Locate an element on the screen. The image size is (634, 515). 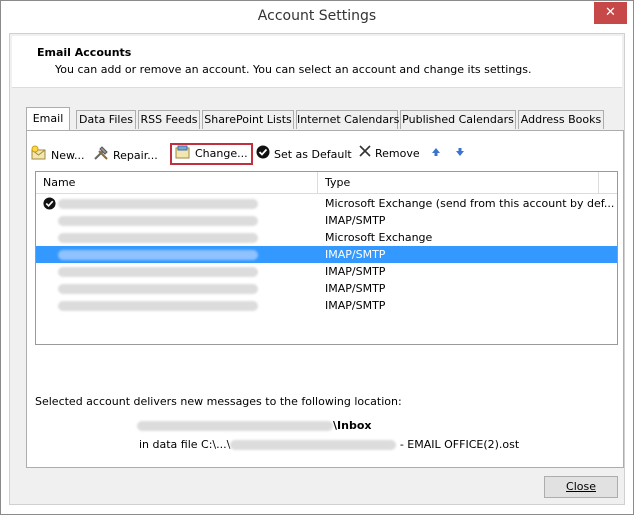
set-as-default-label: Set as Default is located at coordinates (313, 154).